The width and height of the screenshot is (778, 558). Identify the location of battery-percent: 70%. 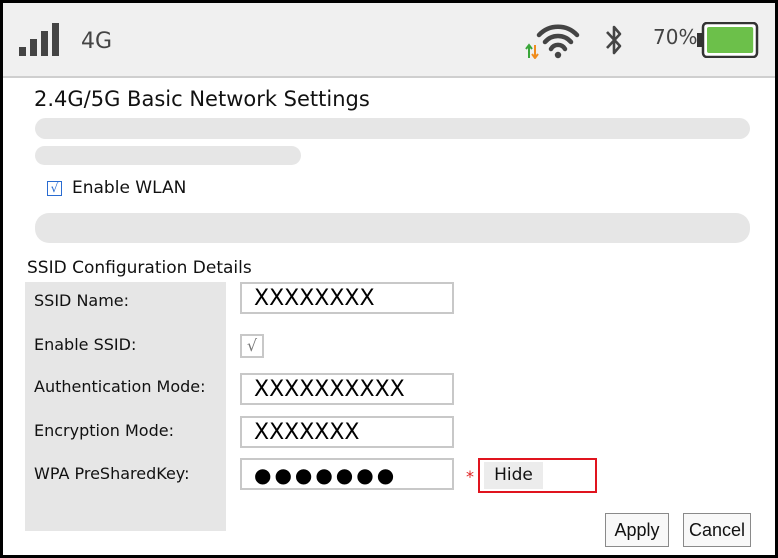
(675, 37).